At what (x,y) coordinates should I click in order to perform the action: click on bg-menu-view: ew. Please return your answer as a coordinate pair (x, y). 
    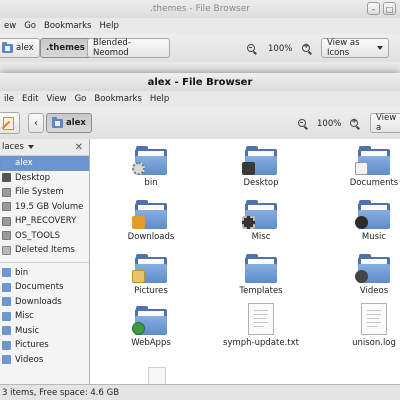
    Looking at the image, I should click on (10, 26).